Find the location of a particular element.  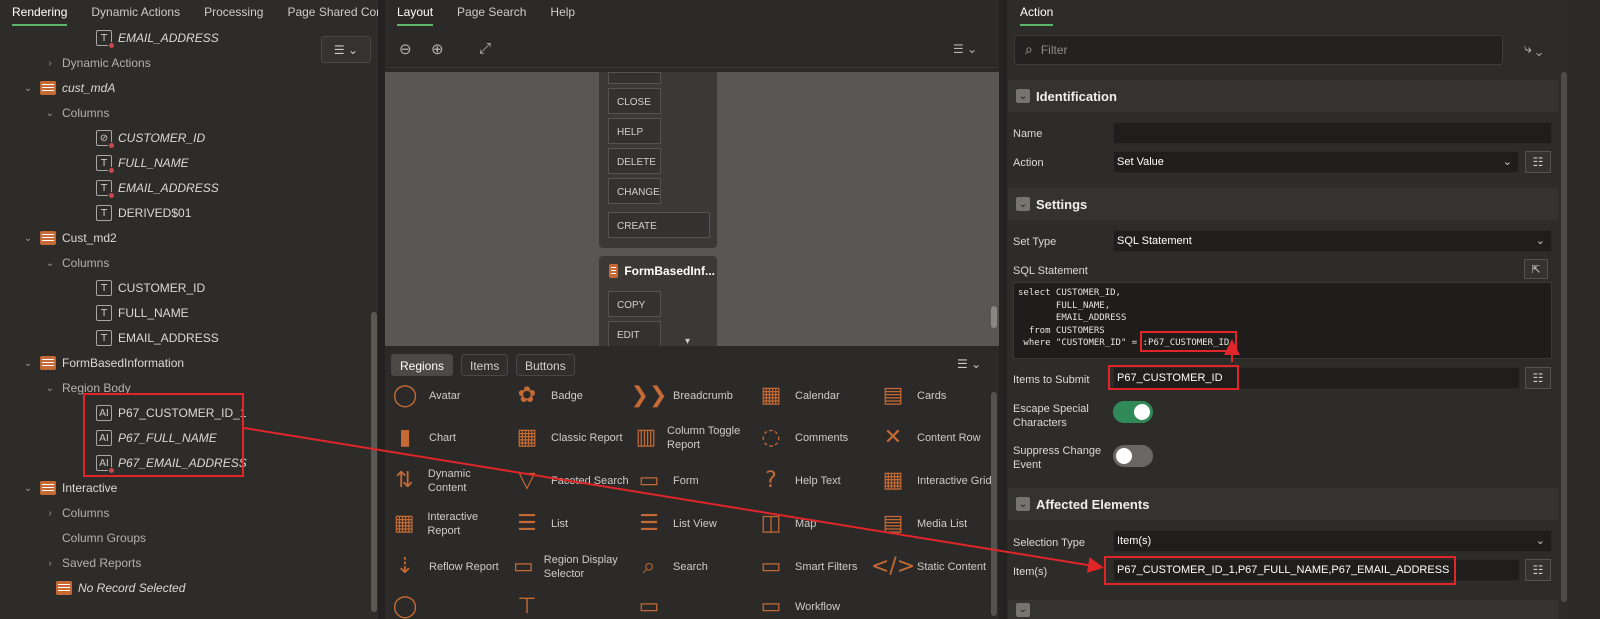

gallery-tab-buttons: Buttons is located at coordinates (545, 365).